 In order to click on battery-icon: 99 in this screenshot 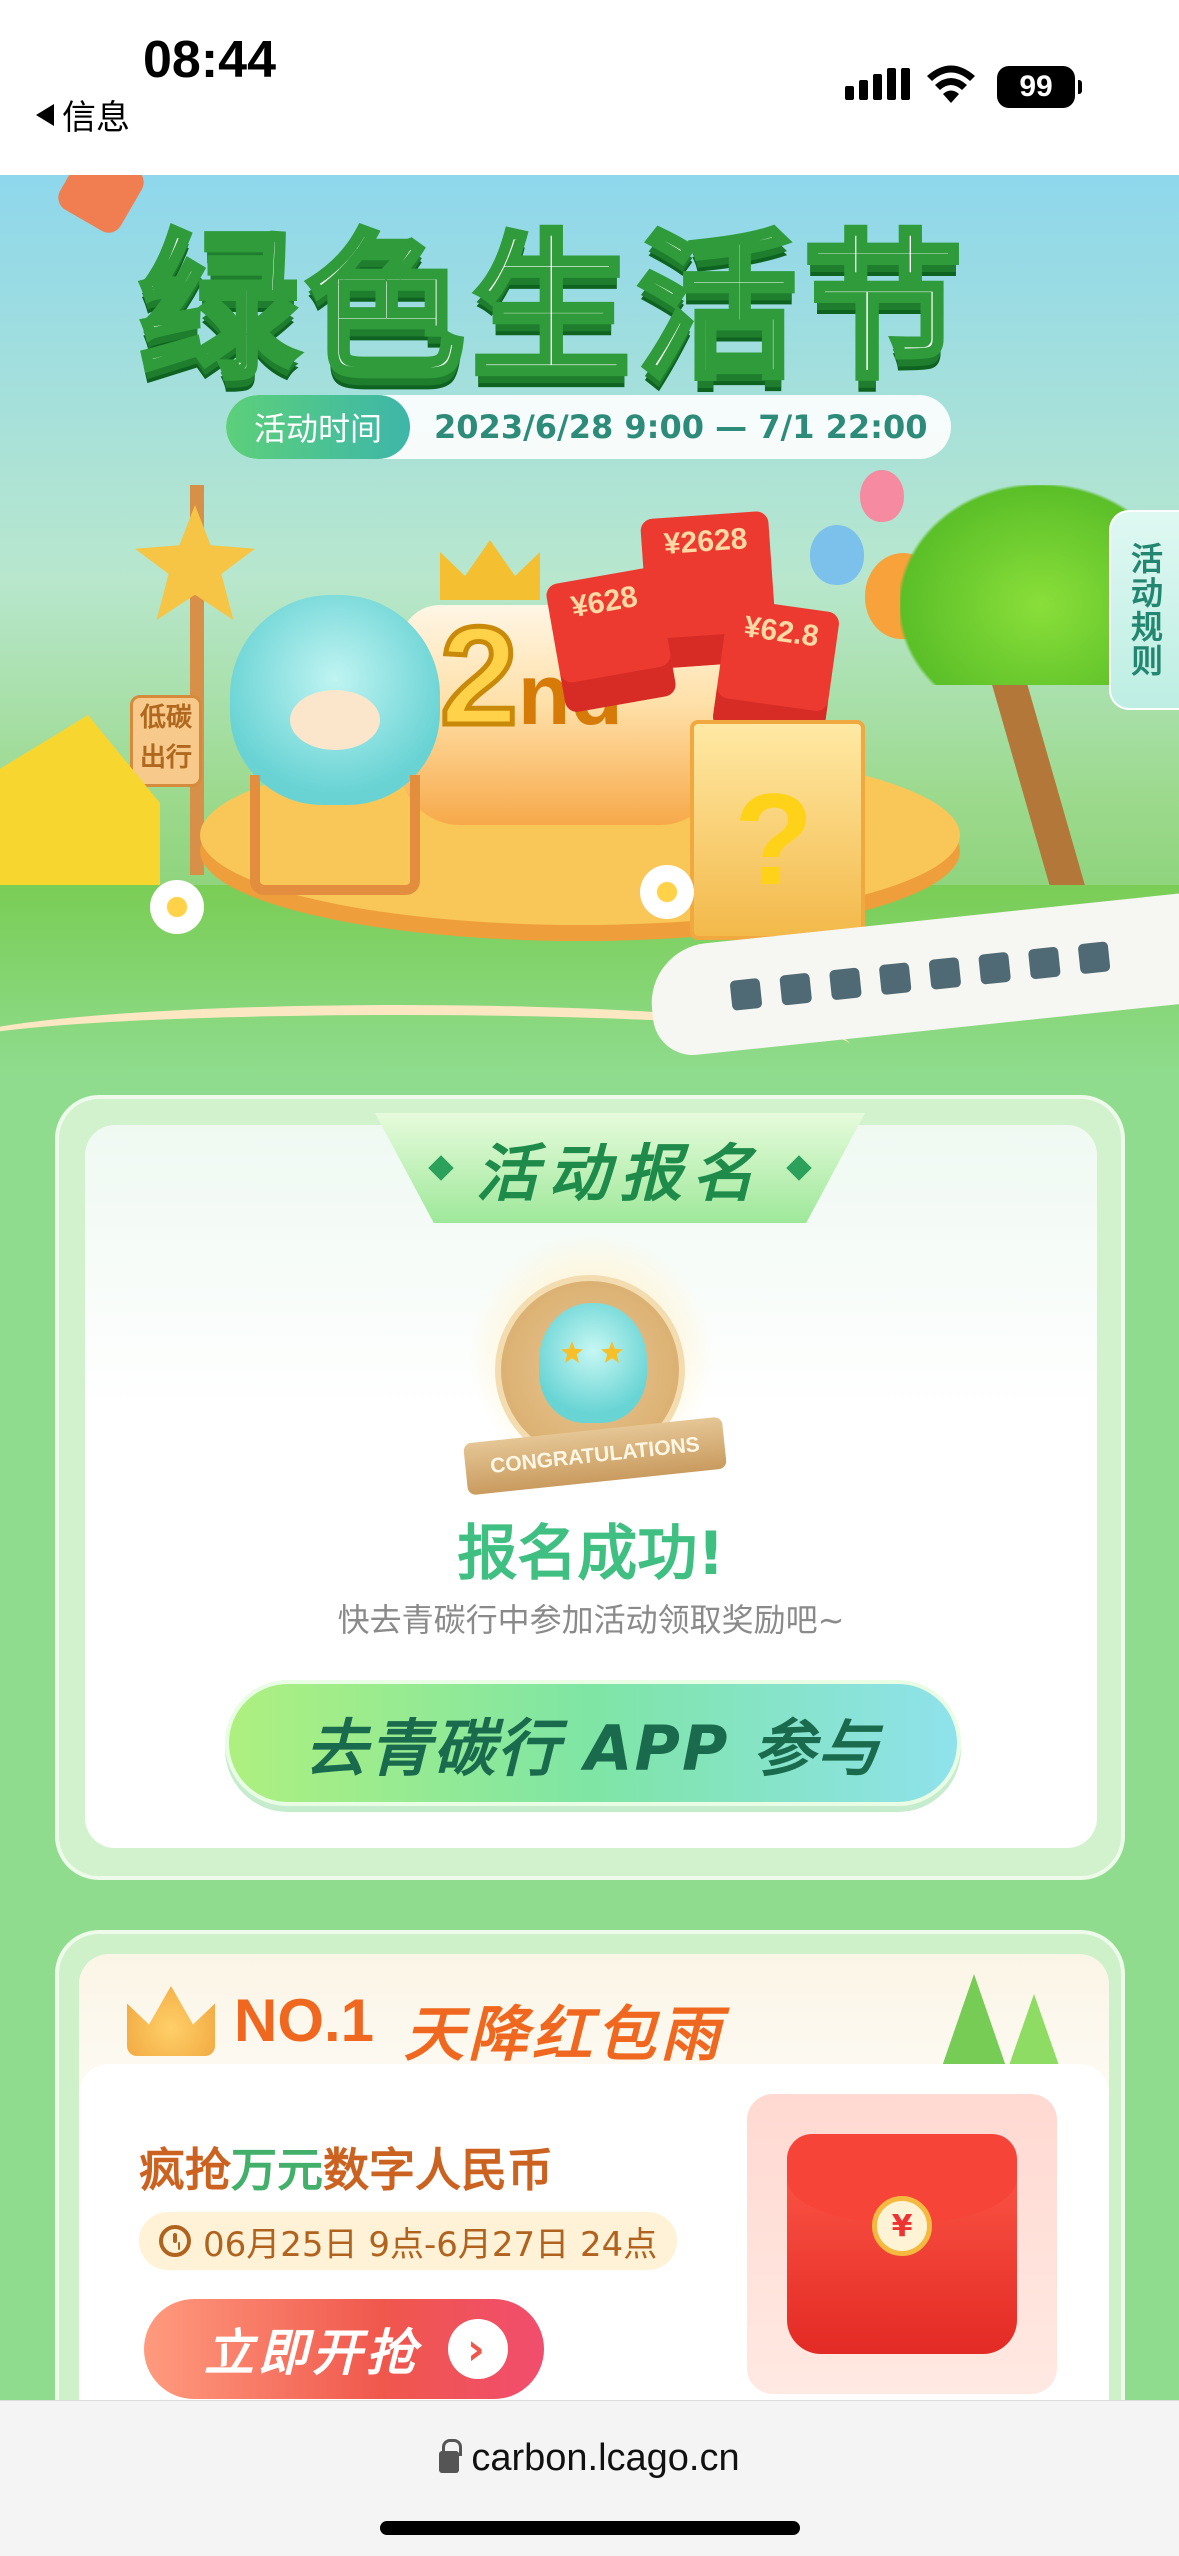, I will do `click(1039, 87)`.